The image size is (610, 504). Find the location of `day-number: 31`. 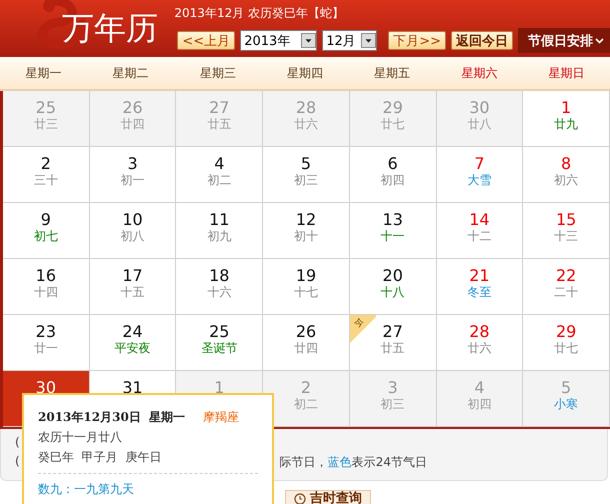

day-number: 31 is located at coordinates (132, 388).